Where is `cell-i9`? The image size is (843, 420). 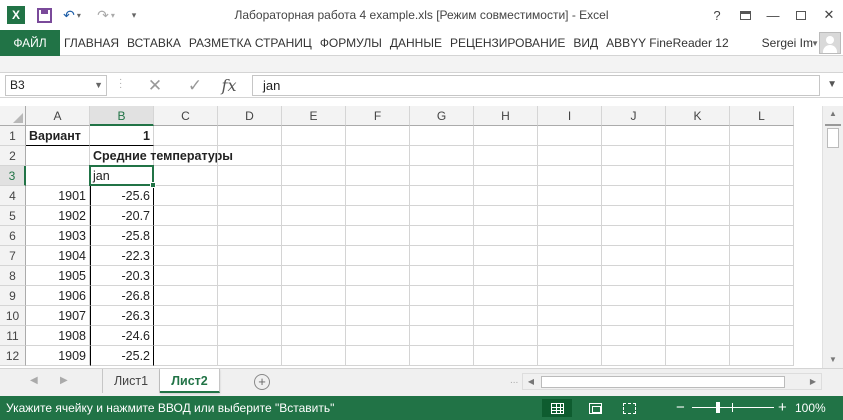
cell-i9 is located at coordinates (570, 296).